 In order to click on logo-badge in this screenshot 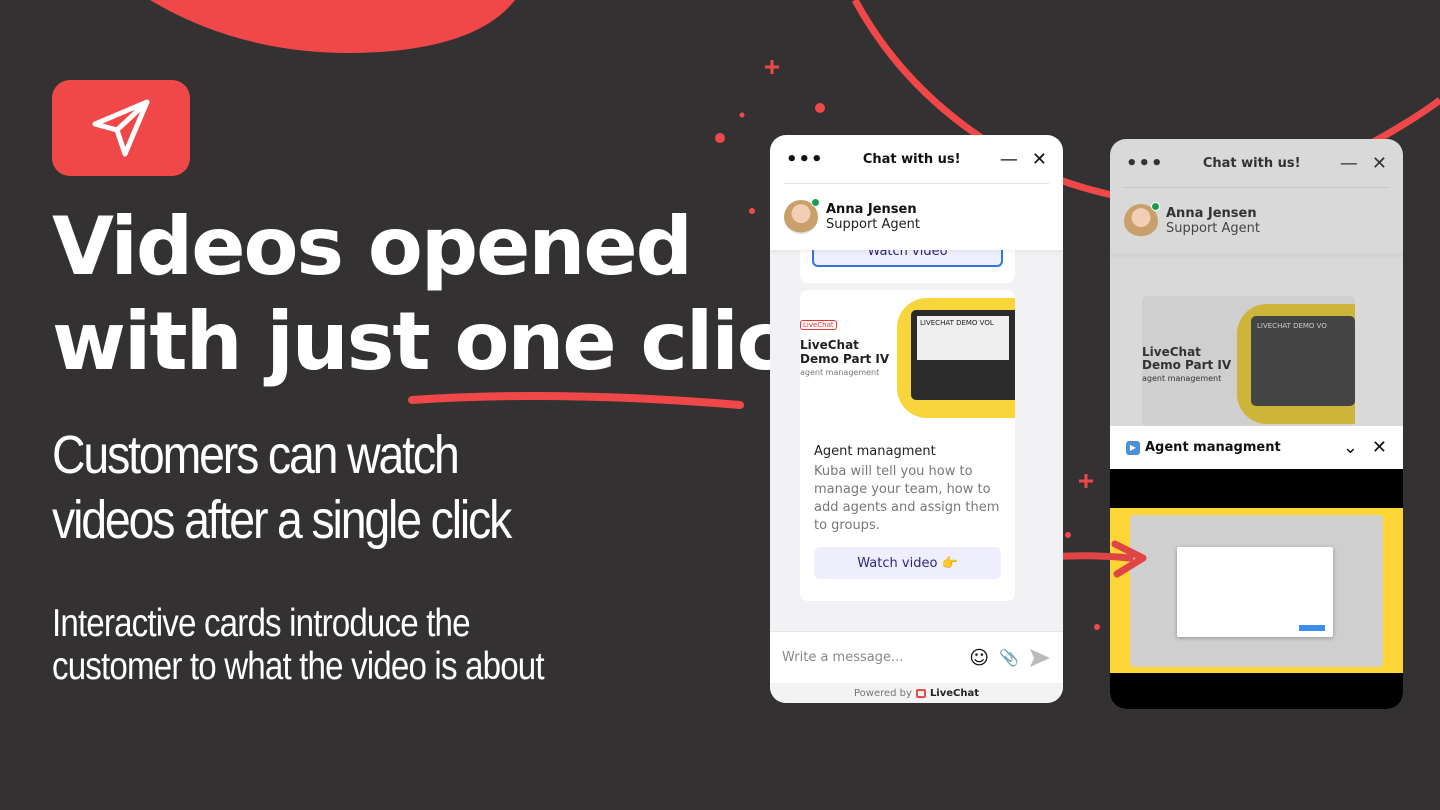, I will do `click(121, 128)`.